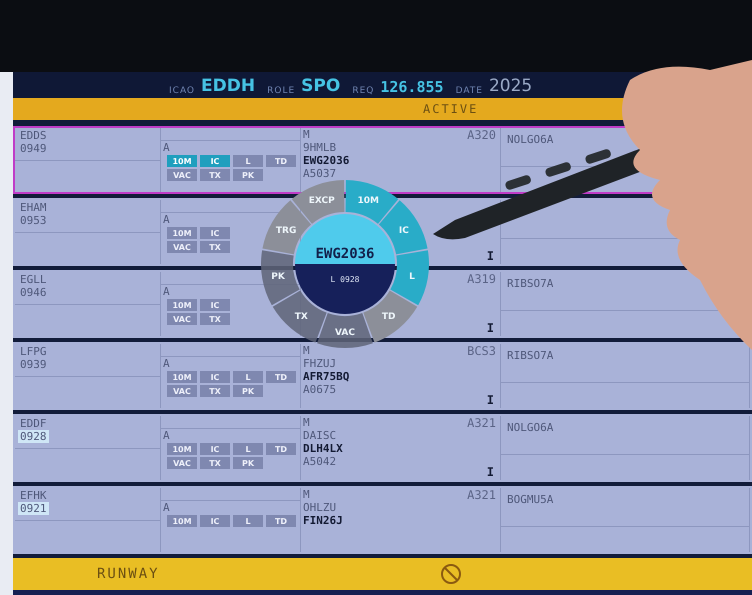  What do you see at coordinates (33, 508) in the screenshot?
I see `strip-time: 0921` at bounding box center [33, 508].